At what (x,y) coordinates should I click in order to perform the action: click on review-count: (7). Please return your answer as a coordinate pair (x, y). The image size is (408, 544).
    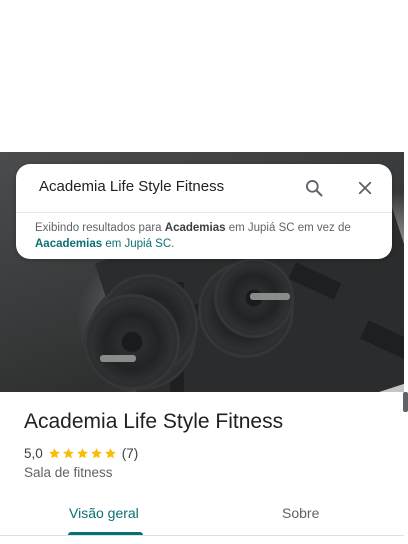
    Looking at the image, I should click on (130, 453).